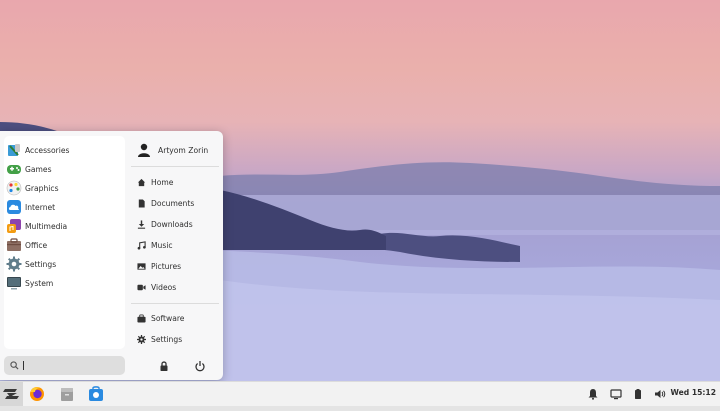 This screenshot has width=720, height=411. I want to click on text-cursor, so click(23, 365).